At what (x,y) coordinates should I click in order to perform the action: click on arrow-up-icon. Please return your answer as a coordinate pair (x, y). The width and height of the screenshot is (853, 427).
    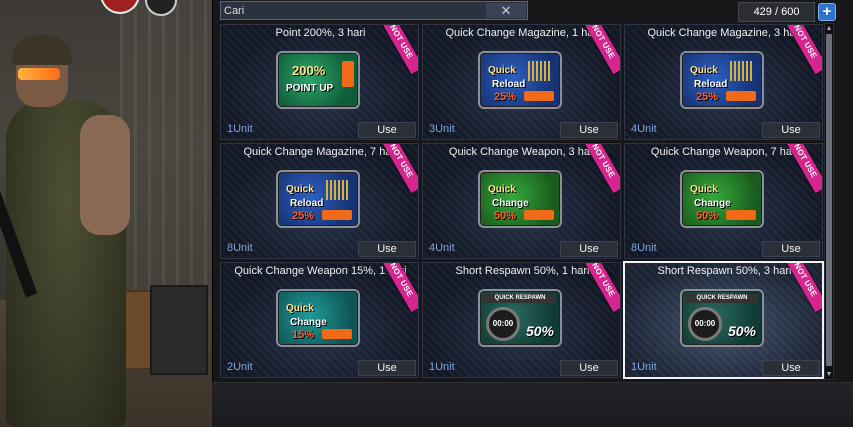
    Looking at the image, I should click on (348, 74).